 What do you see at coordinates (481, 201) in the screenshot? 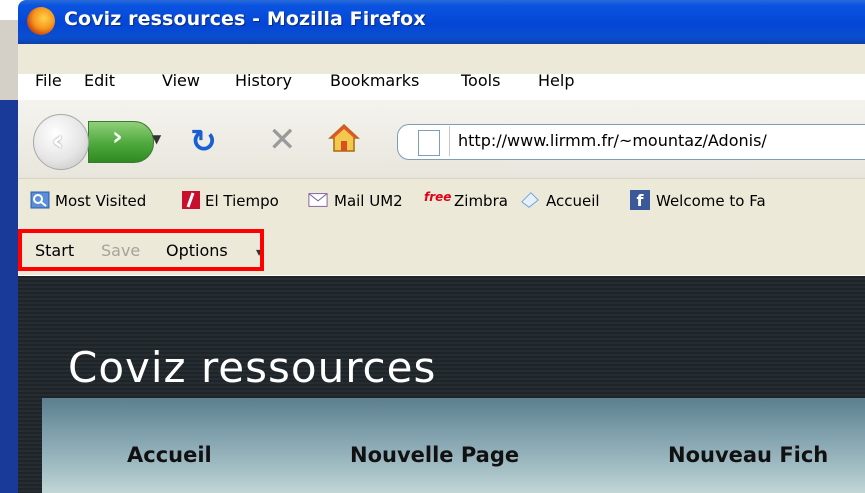
I see `bookmark-zimbra: Zimbra` at bounding box center [481, 201].